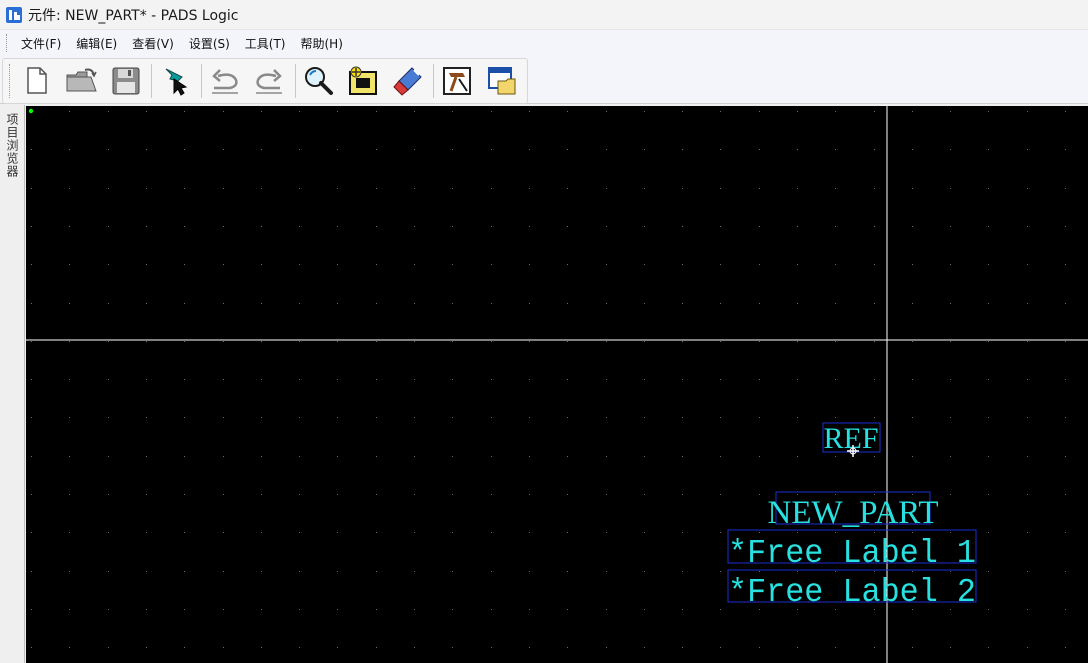 The image size is (1088, 663). What do you see at coordinates (7, 43) in the screenshot?
I see `menu-bar-grip` at bounding box center [7, 43].